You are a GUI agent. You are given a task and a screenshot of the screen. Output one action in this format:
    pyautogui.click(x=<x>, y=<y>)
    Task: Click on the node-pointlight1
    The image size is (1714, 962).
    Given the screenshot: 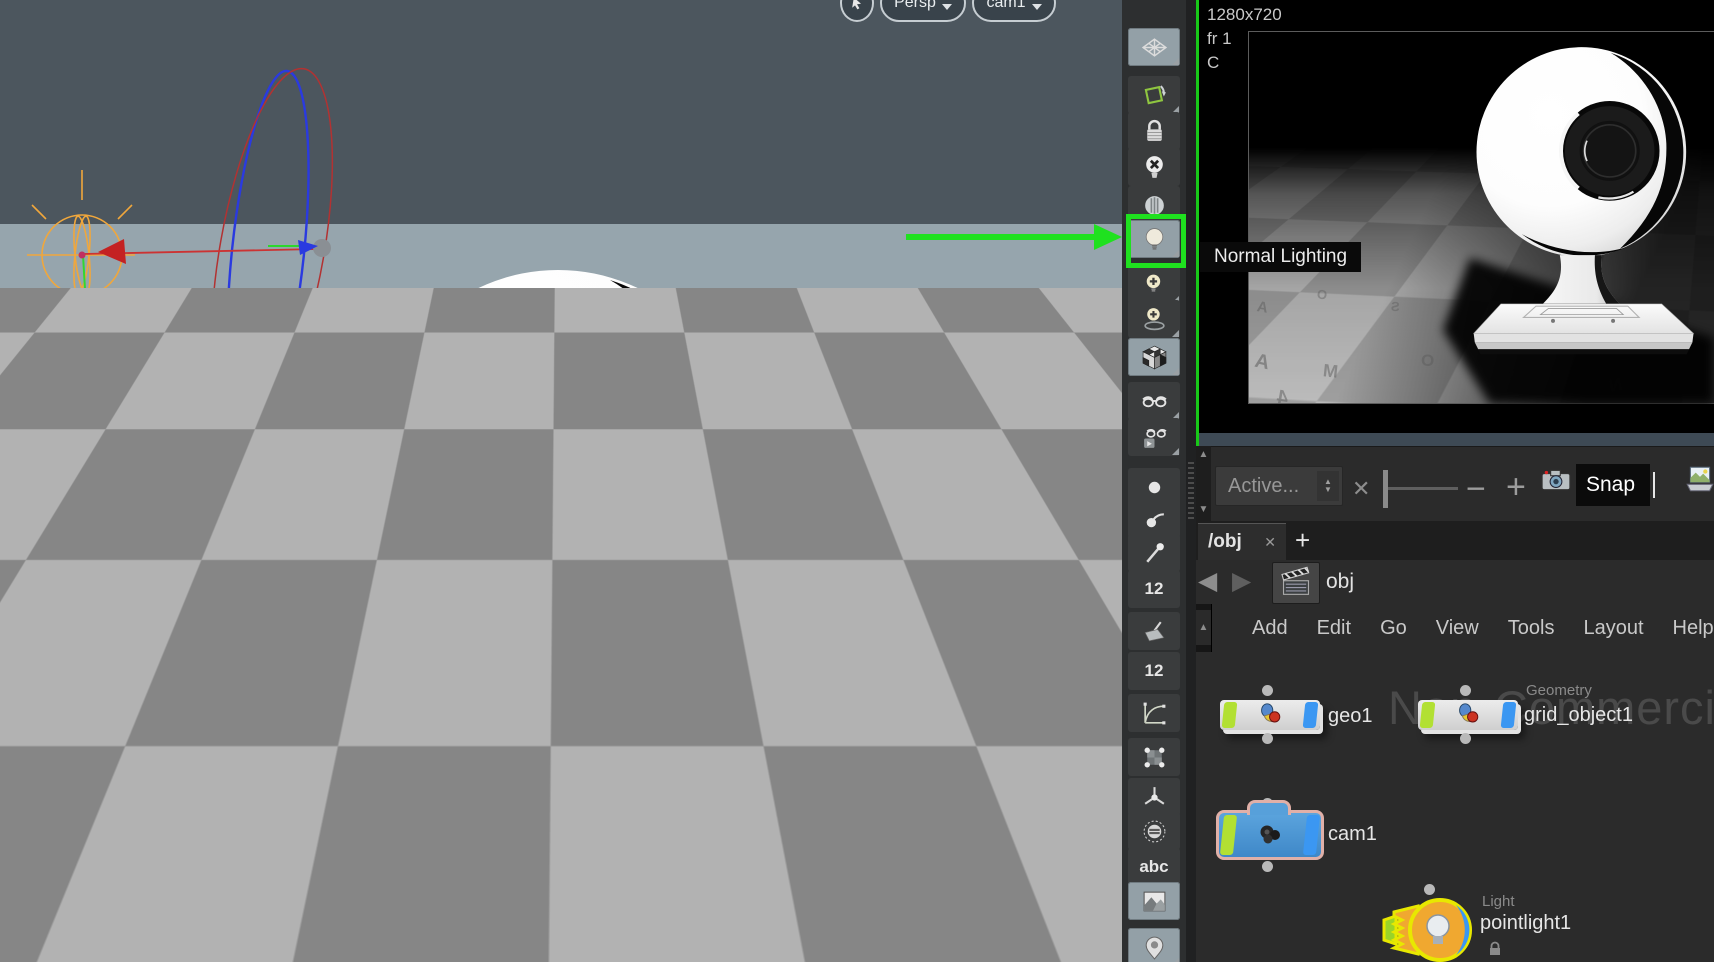 What is the action you would take?
    pyautogui.click(x=1430, y=927)
    